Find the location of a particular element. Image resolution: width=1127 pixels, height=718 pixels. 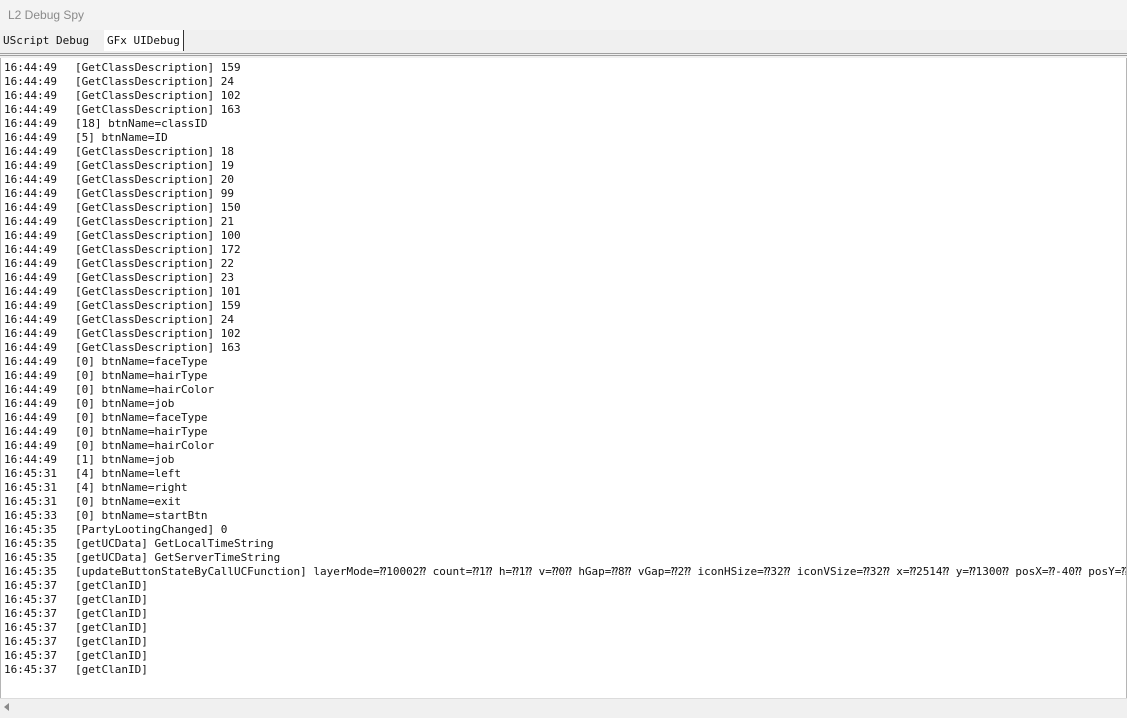

log-line: 16:45:35 [getUCData] GetLocalTimeString is located at coordinates (565, 544).